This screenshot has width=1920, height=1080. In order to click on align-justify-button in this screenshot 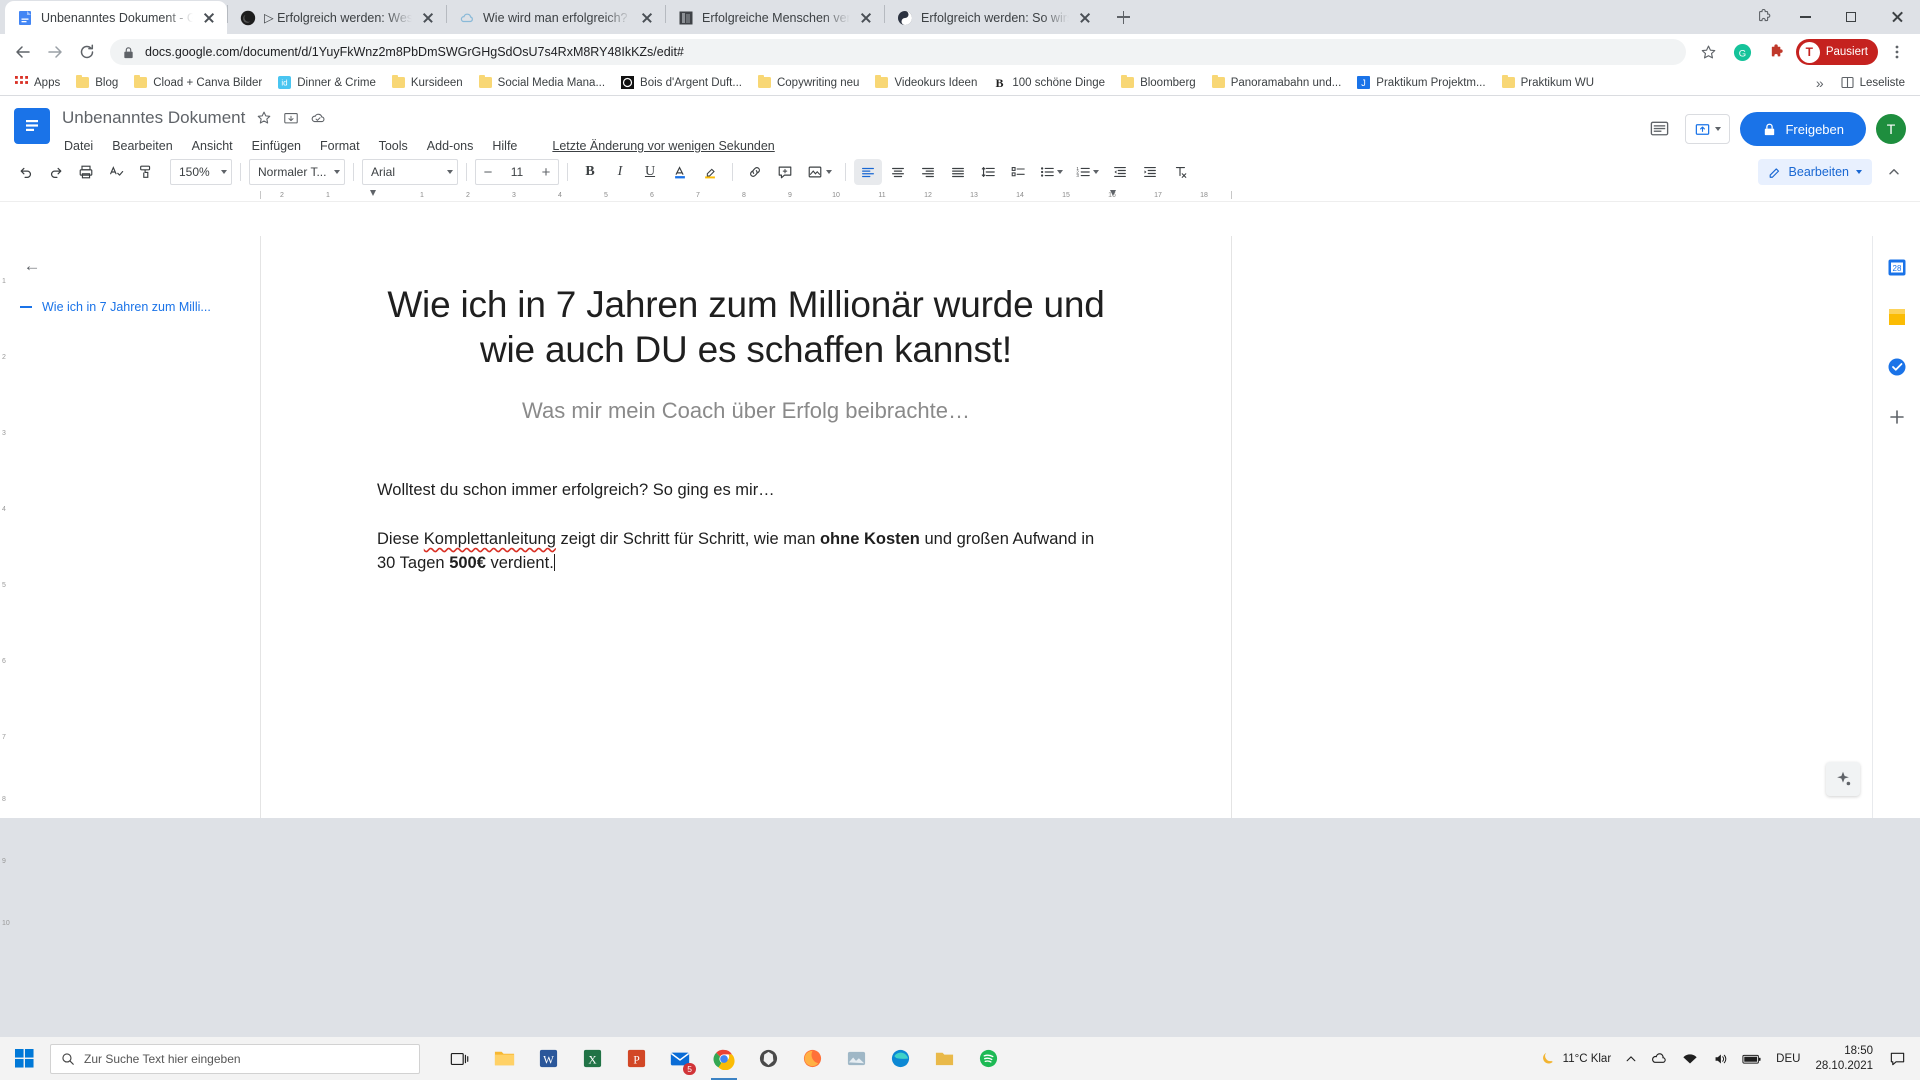, I will do `click(958, 172)`.